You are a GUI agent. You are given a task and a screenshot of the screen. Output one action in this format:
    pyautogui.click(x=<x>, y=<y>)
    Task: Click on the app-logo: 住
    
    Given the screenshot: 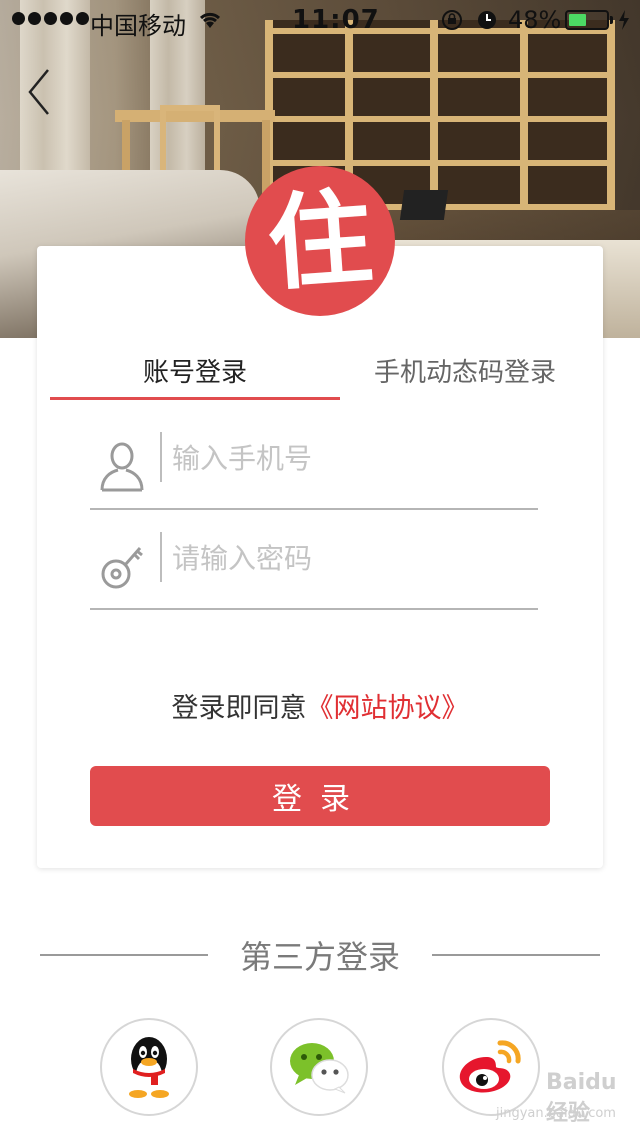 What is the action you would take?
    pyautogui.click(x=320, y=241)
    